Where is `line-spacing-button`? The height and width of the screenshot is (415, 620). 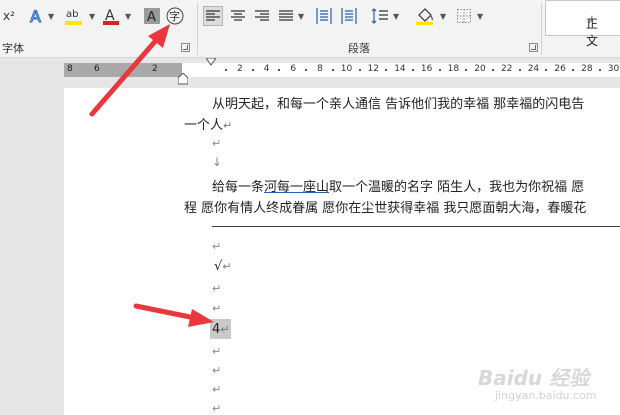
line-spacing-button is located at coordinates (380, 16).